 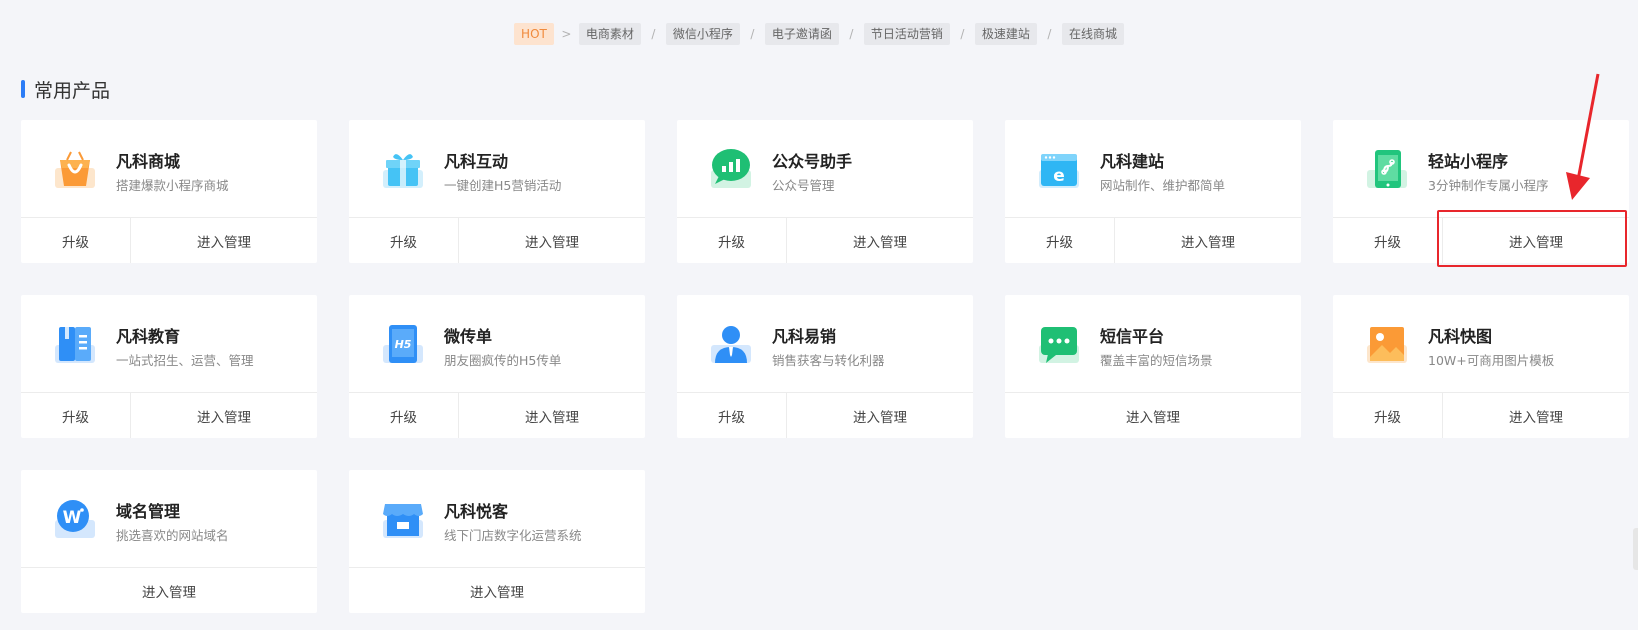 I want to click on product-desc: 10W+可商用图片模板, so click(x=1491, y=360).